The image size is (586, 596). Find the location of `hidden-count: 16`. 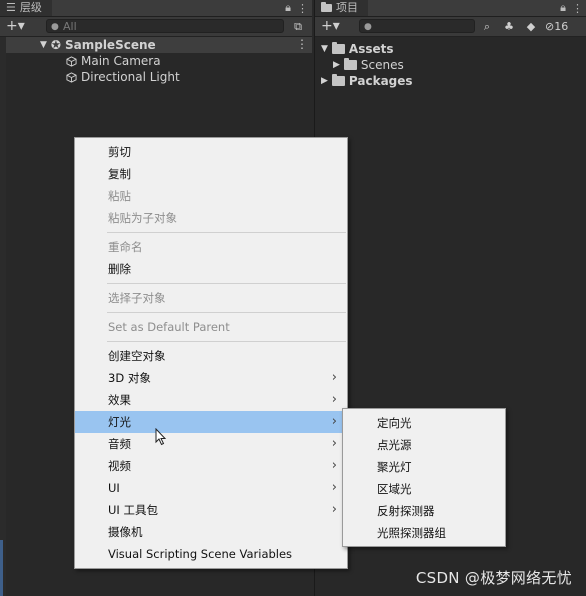

hidden-count: 16 is located at coordinates (561, 26).